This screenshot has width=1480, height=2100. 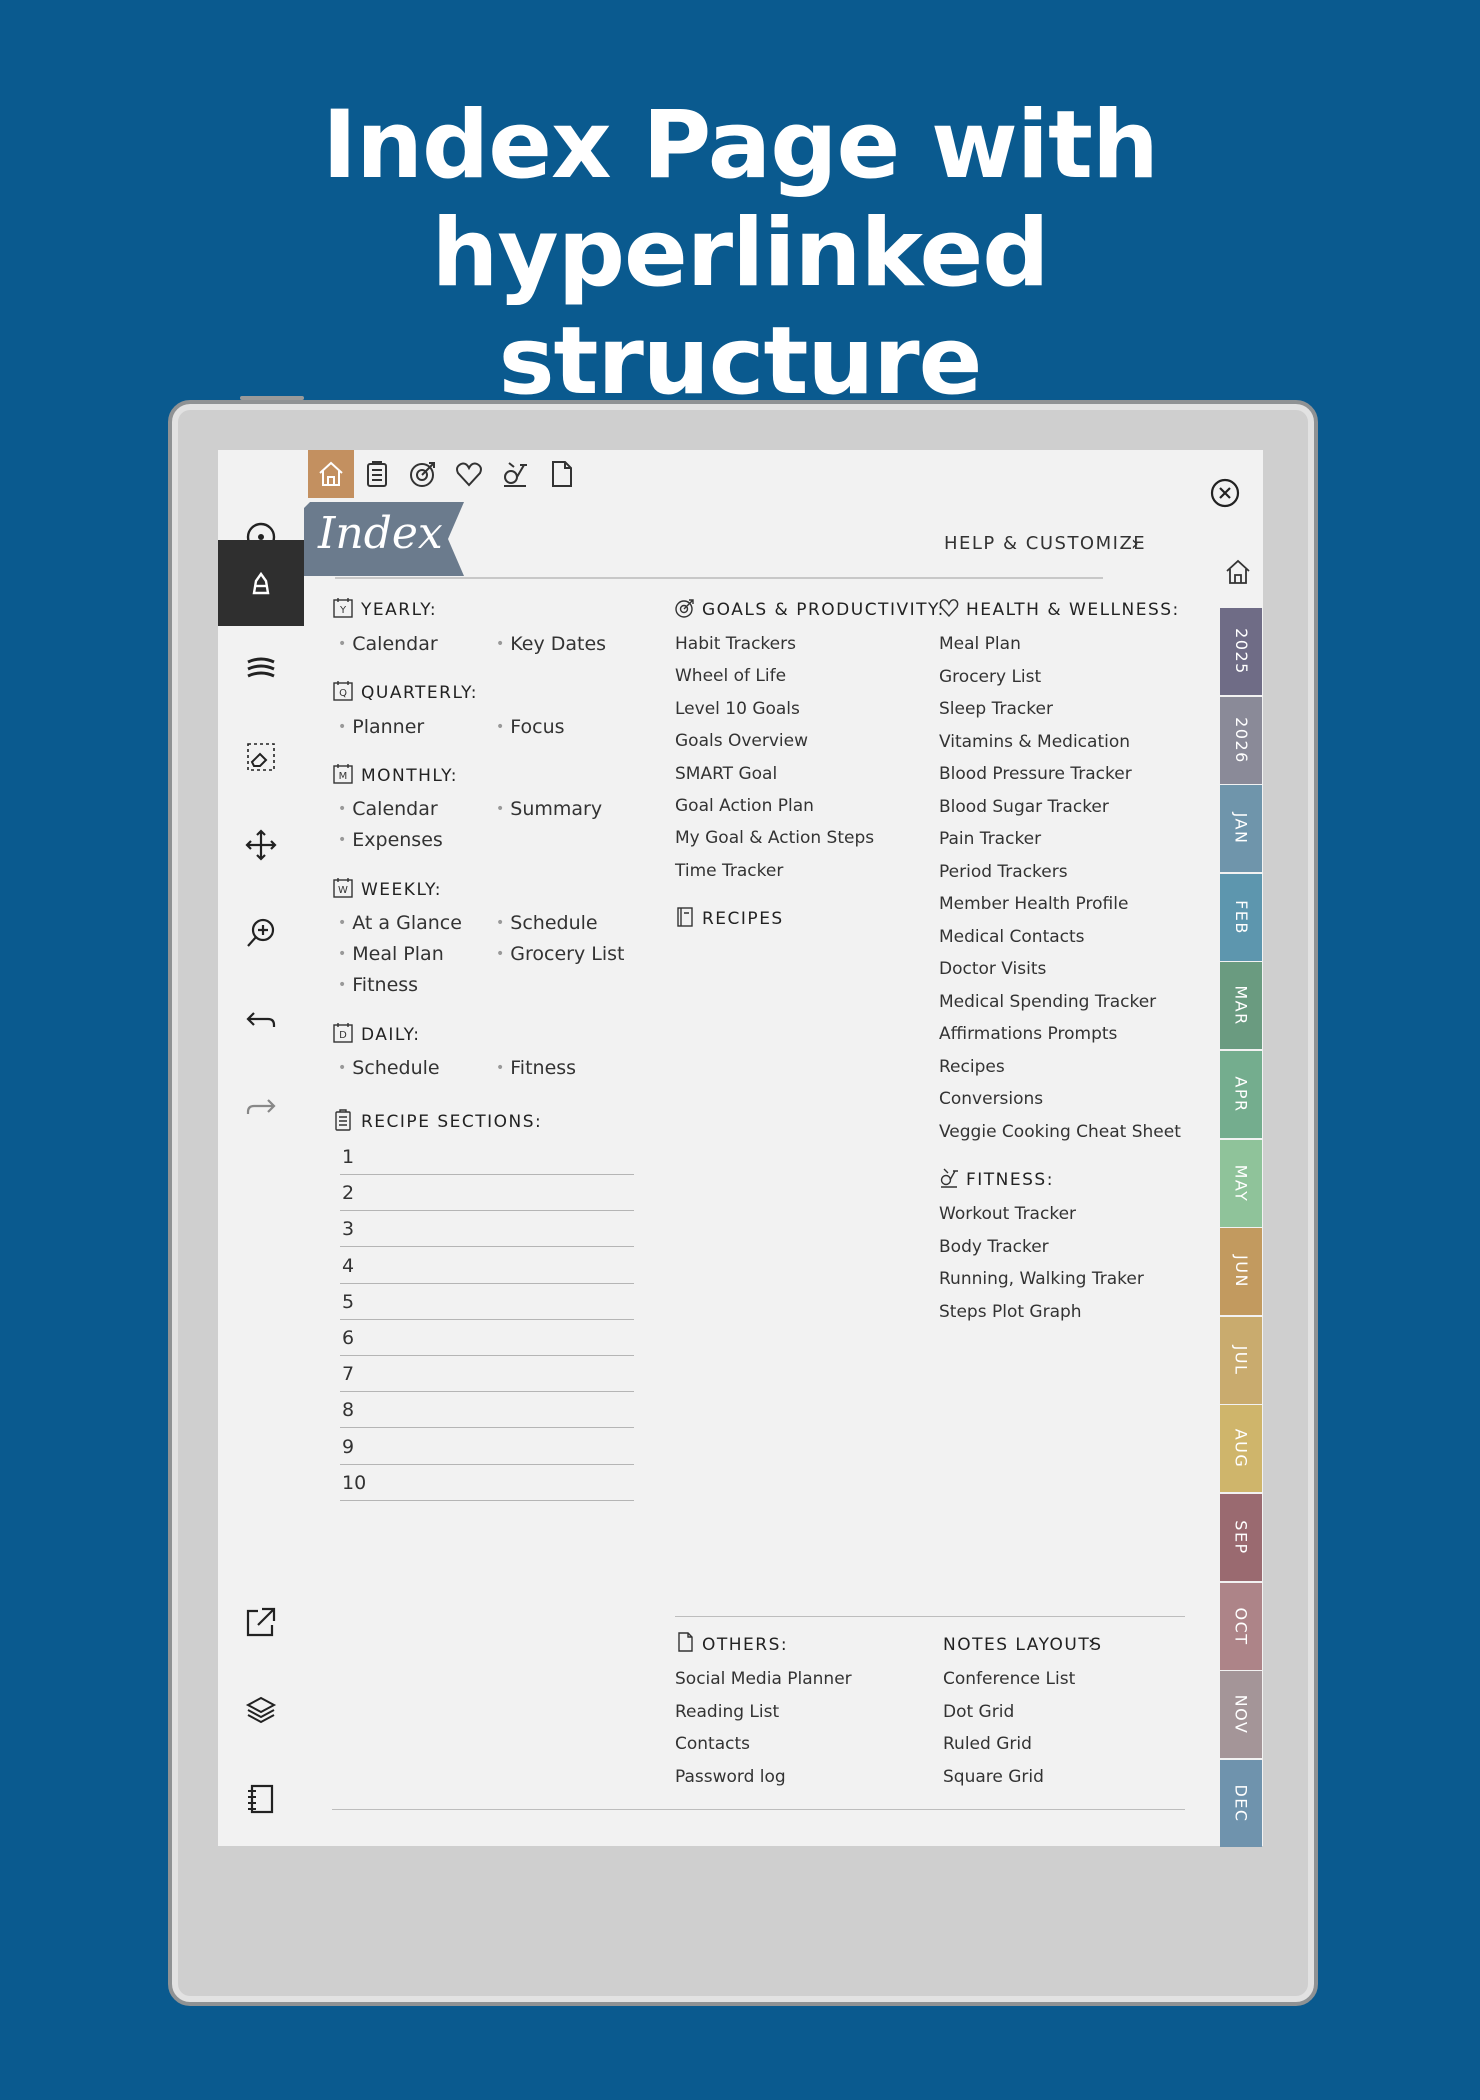 What do you see at coordinates (536, 1068) in the screenshot?
I see `link-daily-fitness: Fitness` at bounding box center [536, 1068].